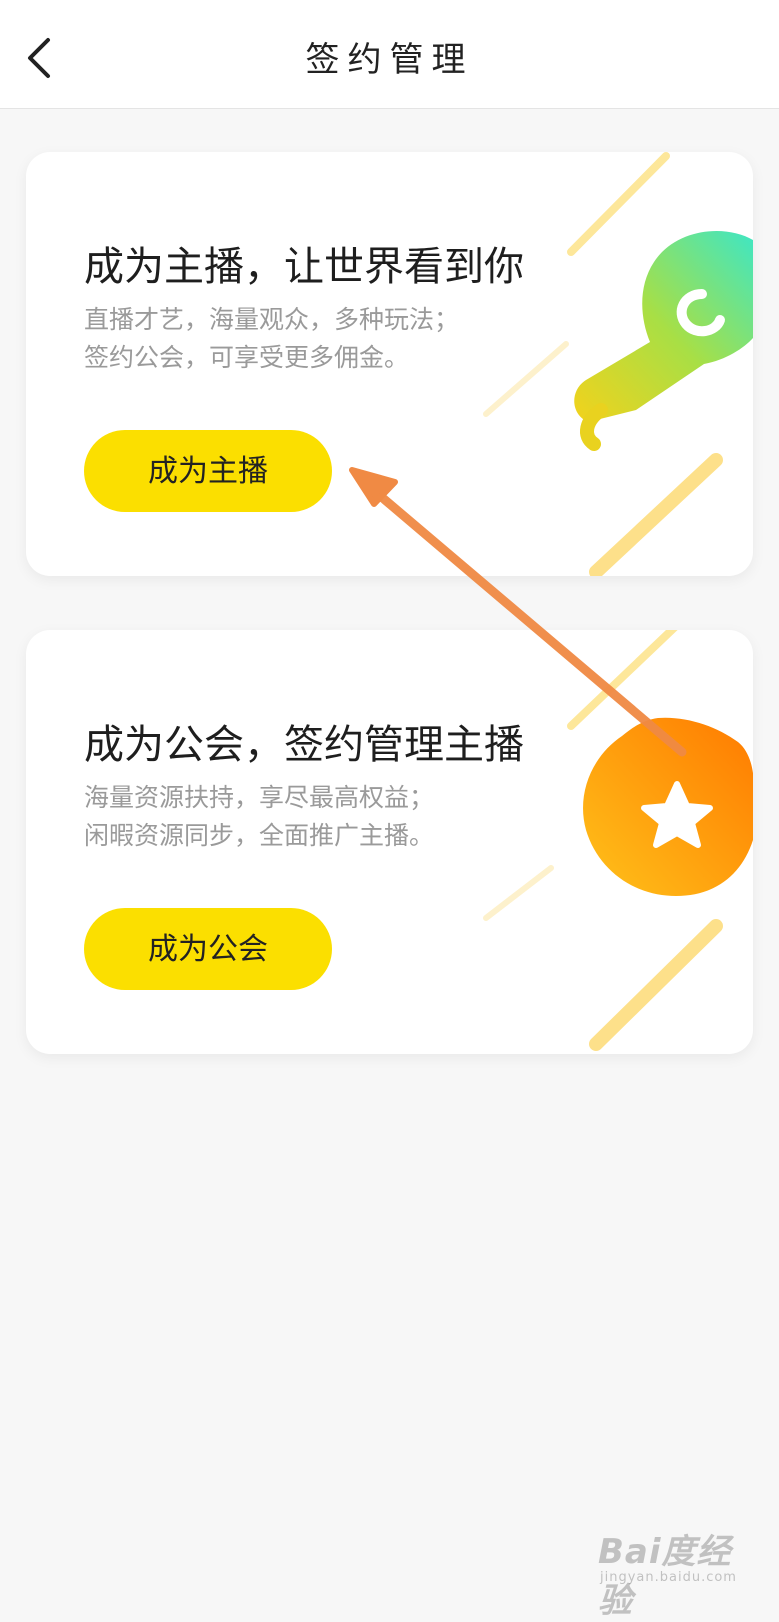 The width and height of the screenshot is (779, 1622). I want to click on card-headline: 成为公会，签约管理主播, so click(304, 745).